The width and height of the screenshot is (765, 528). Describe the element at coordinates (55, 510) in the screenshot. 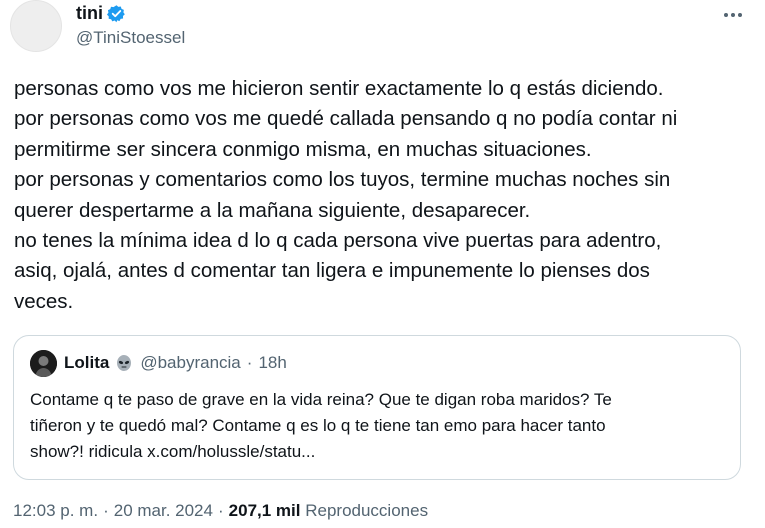

I see `tweet-time: 12:03 p. m.` at that location.